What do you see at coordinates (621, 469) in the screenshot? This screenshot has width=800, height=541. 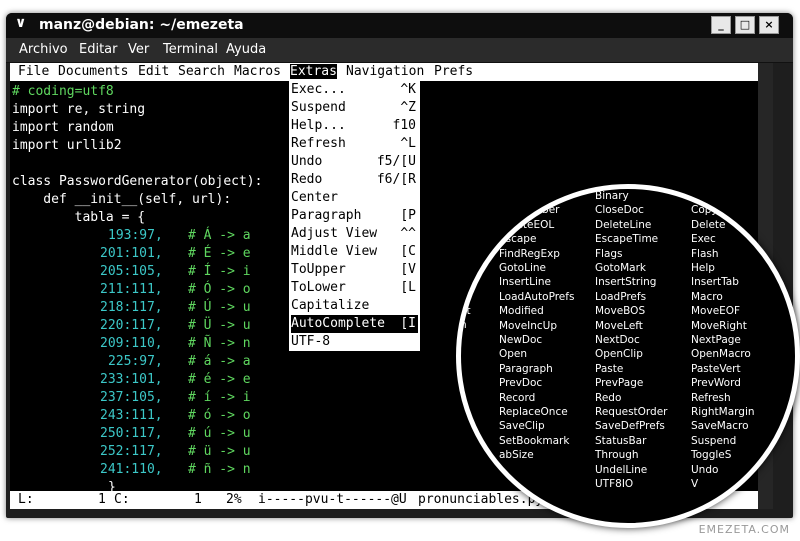 I see `zoom-command: UndelLine` at bounding box center [621, 469].